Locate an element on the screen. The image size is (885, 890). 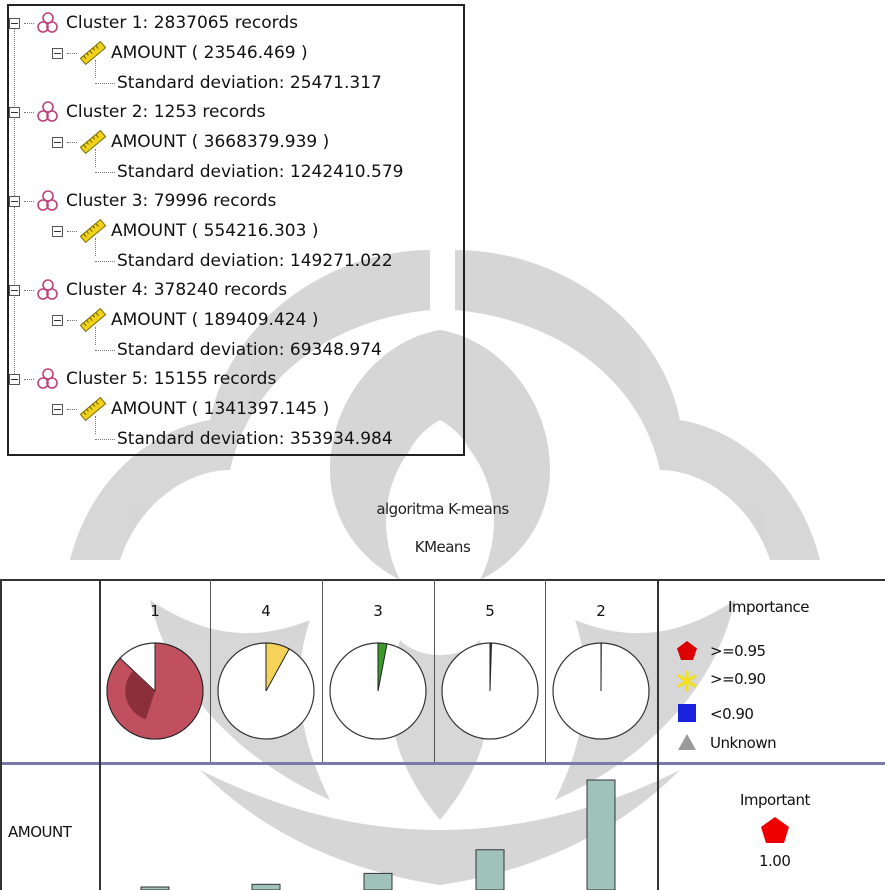
cluster-label: Cluster 2: 1253 records is located at coordinates (166, 112).